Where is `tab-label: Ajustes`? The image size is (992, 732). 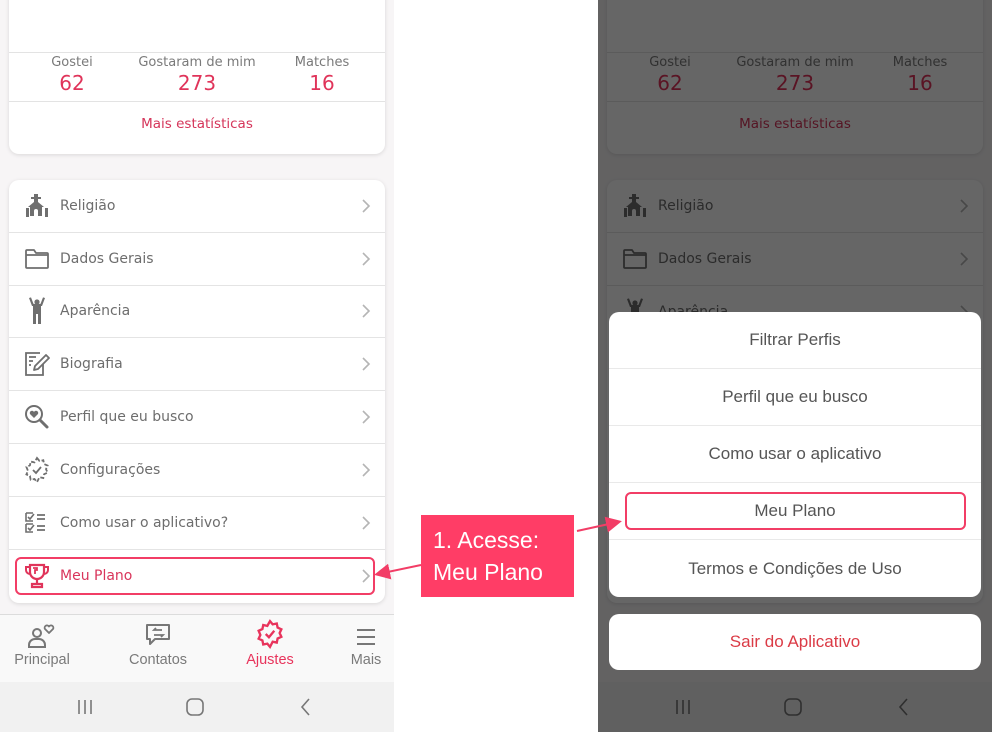 tab-label: Ajustes is located at coordinates (270, 660).